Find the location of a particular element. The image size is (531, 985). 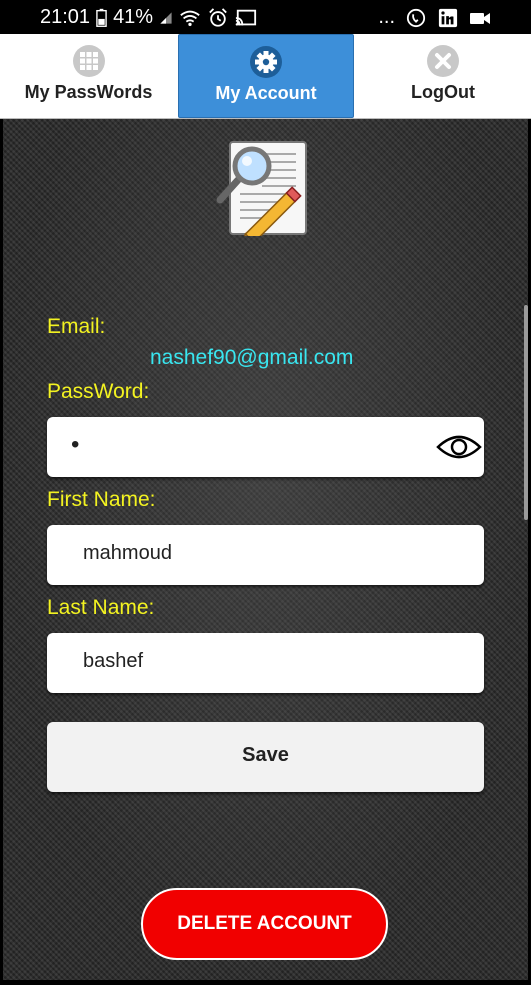

battery-percent: 41% is located at coordinates (133, 17).